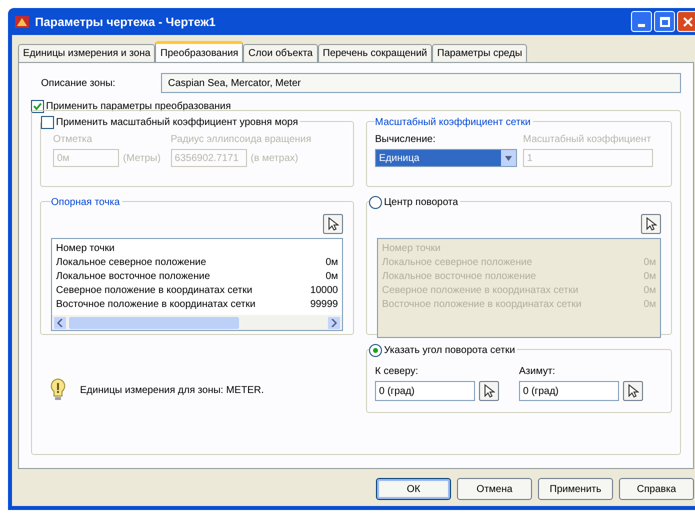 This screenshot has height=519, width=695. Describe the element at coordinates (241, 140) in the screenshot. I see `field-label: Радиус эллипсоида вращения` at that location.